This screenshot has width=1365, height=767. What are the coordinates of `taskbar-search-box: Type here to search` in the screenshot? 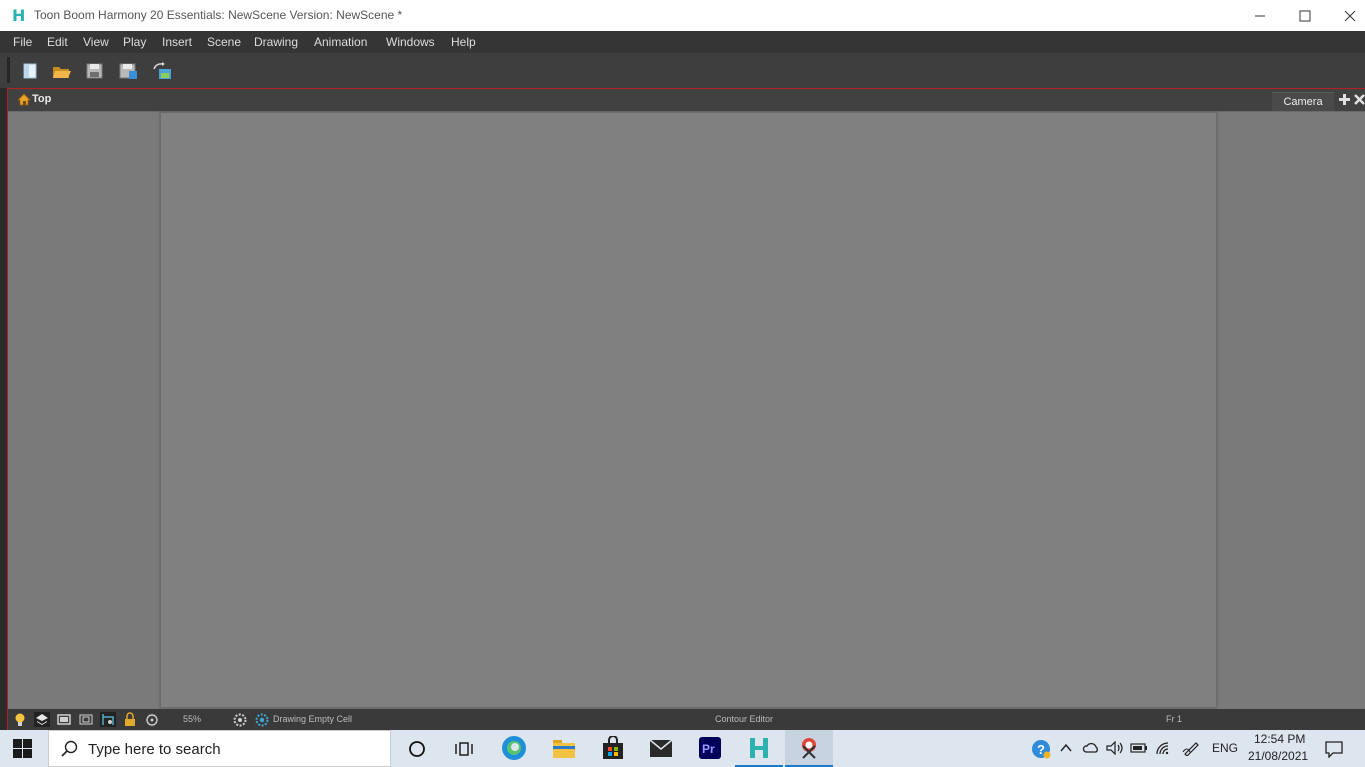 It's located at (219, 748).